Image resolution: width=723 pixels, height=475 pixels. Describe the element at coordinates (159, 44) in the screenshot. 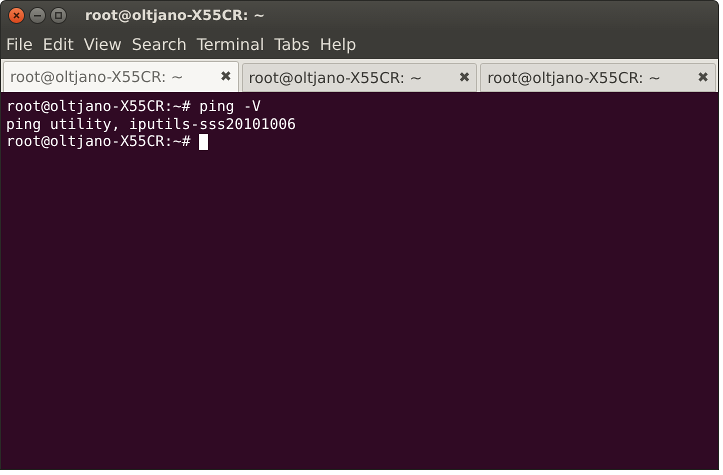

I see `menu-item: Search` at that location.